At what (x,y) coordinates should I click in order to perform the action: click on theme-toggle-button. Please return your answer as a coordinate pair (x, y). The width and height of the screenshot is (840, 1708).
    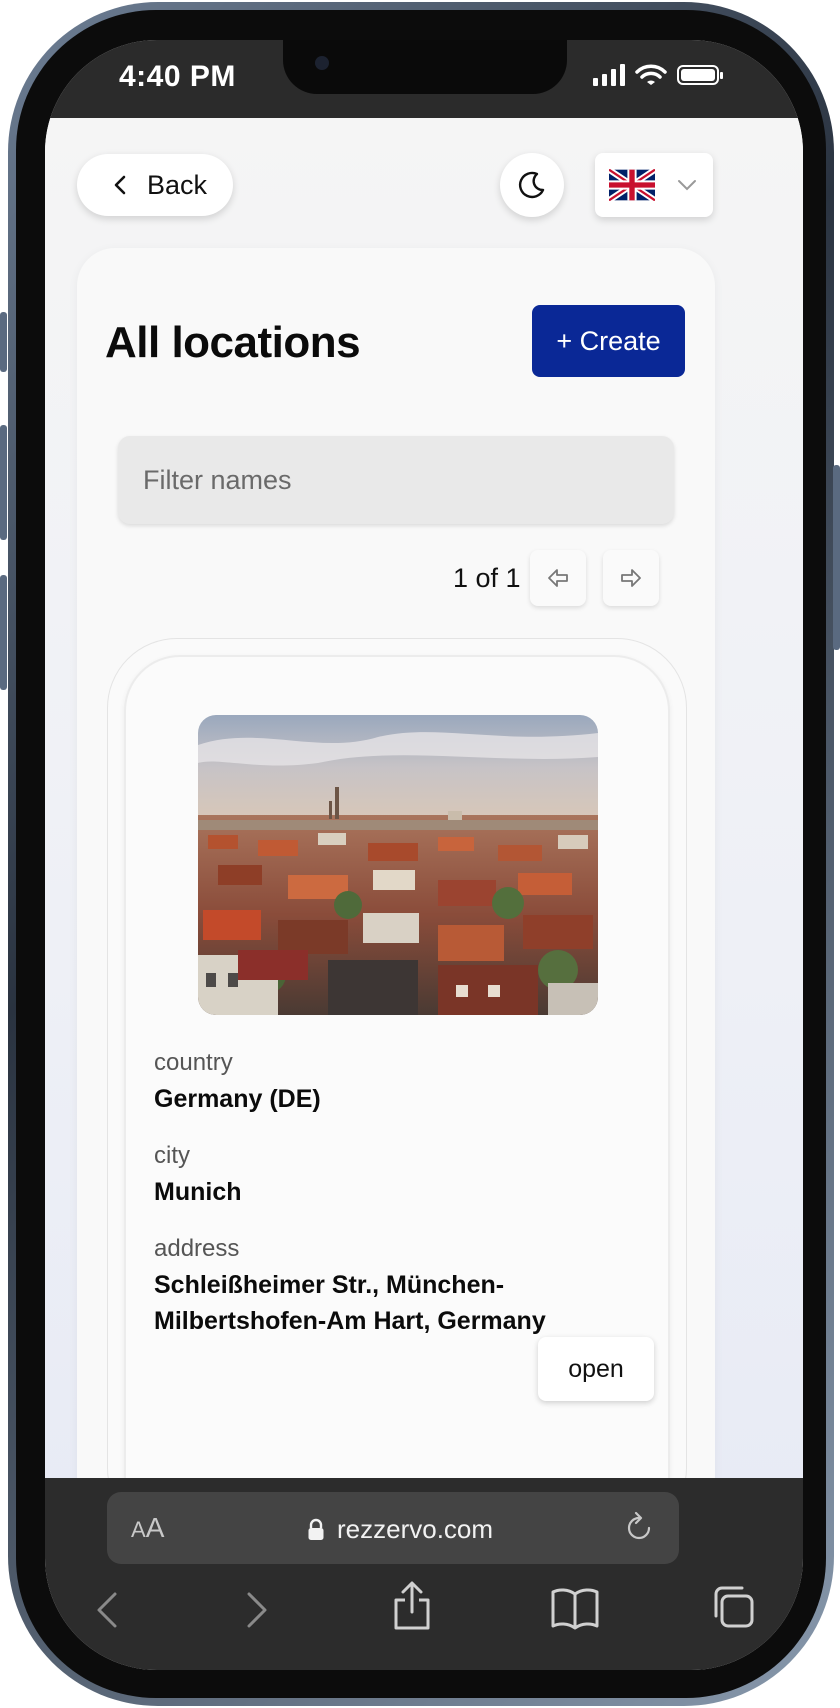
    Looking at the image, I should click on (532, 185).